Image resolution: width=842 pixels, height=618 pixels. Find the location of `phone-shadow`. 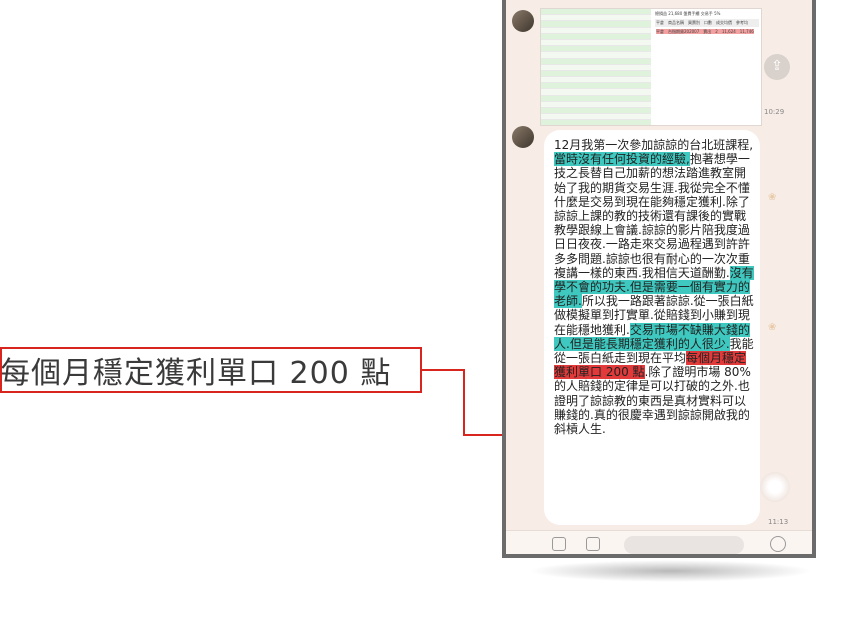

phone-shadow is located at coordinates (670, 571).